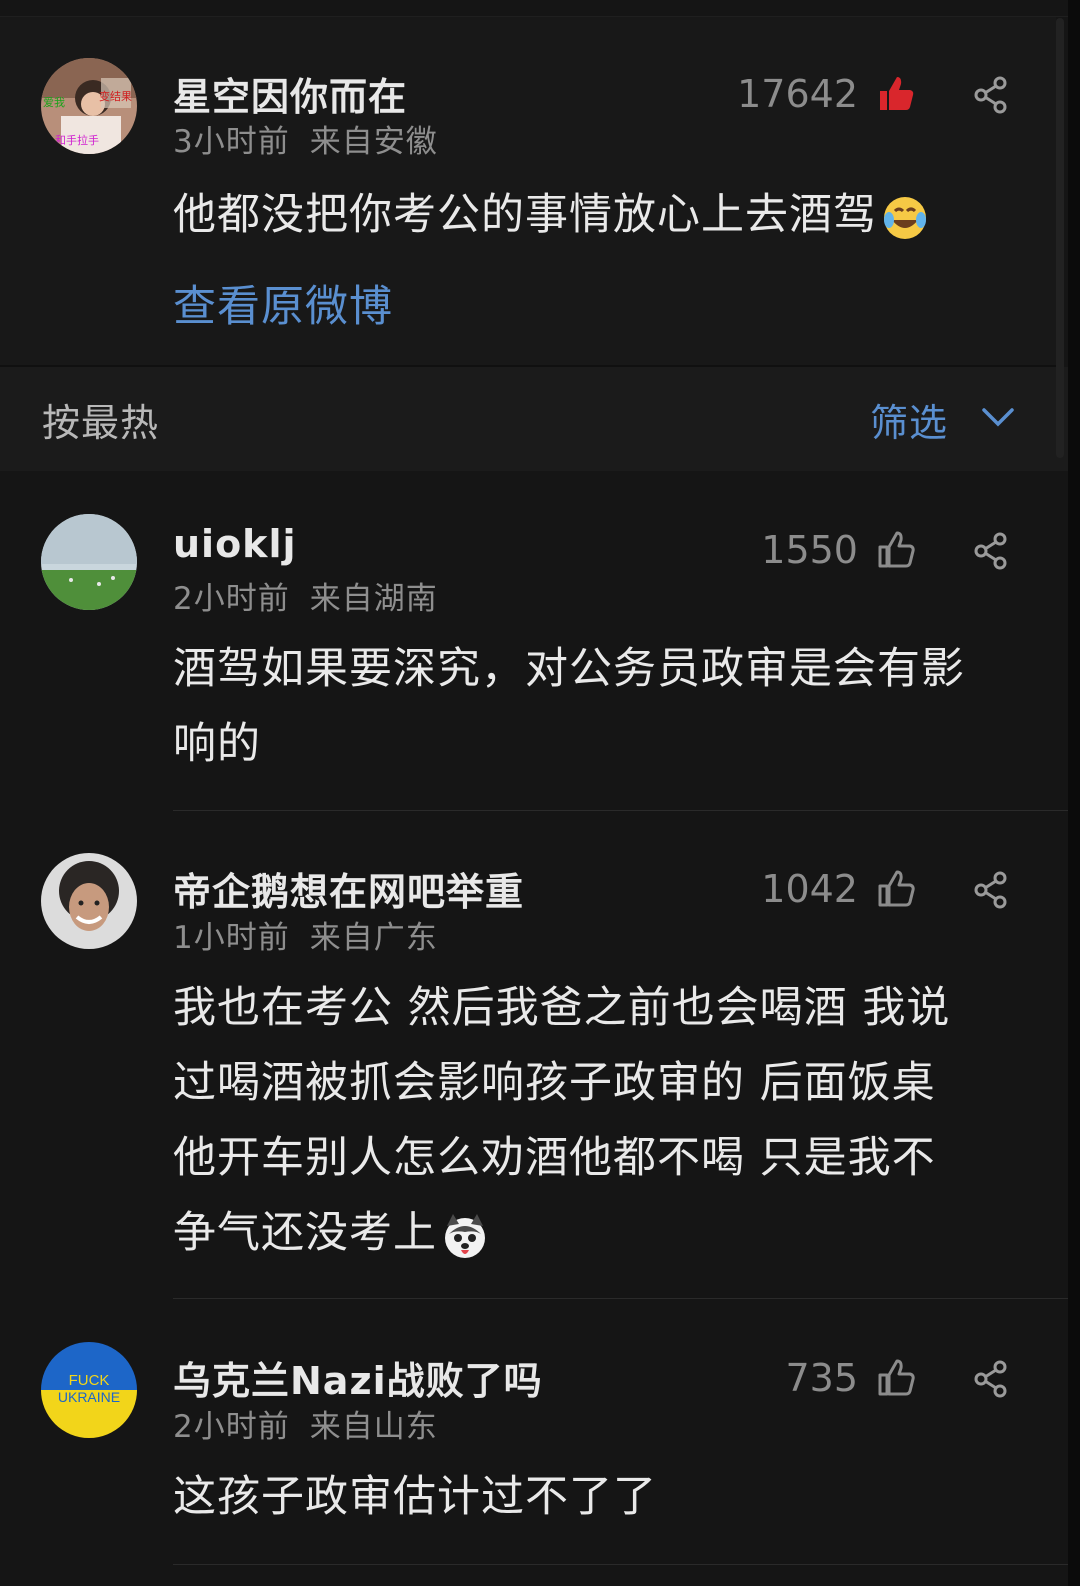  Describe the element at coordinates (290, 93) in the screenshot. I see `username: 星空因你而在` at that location.